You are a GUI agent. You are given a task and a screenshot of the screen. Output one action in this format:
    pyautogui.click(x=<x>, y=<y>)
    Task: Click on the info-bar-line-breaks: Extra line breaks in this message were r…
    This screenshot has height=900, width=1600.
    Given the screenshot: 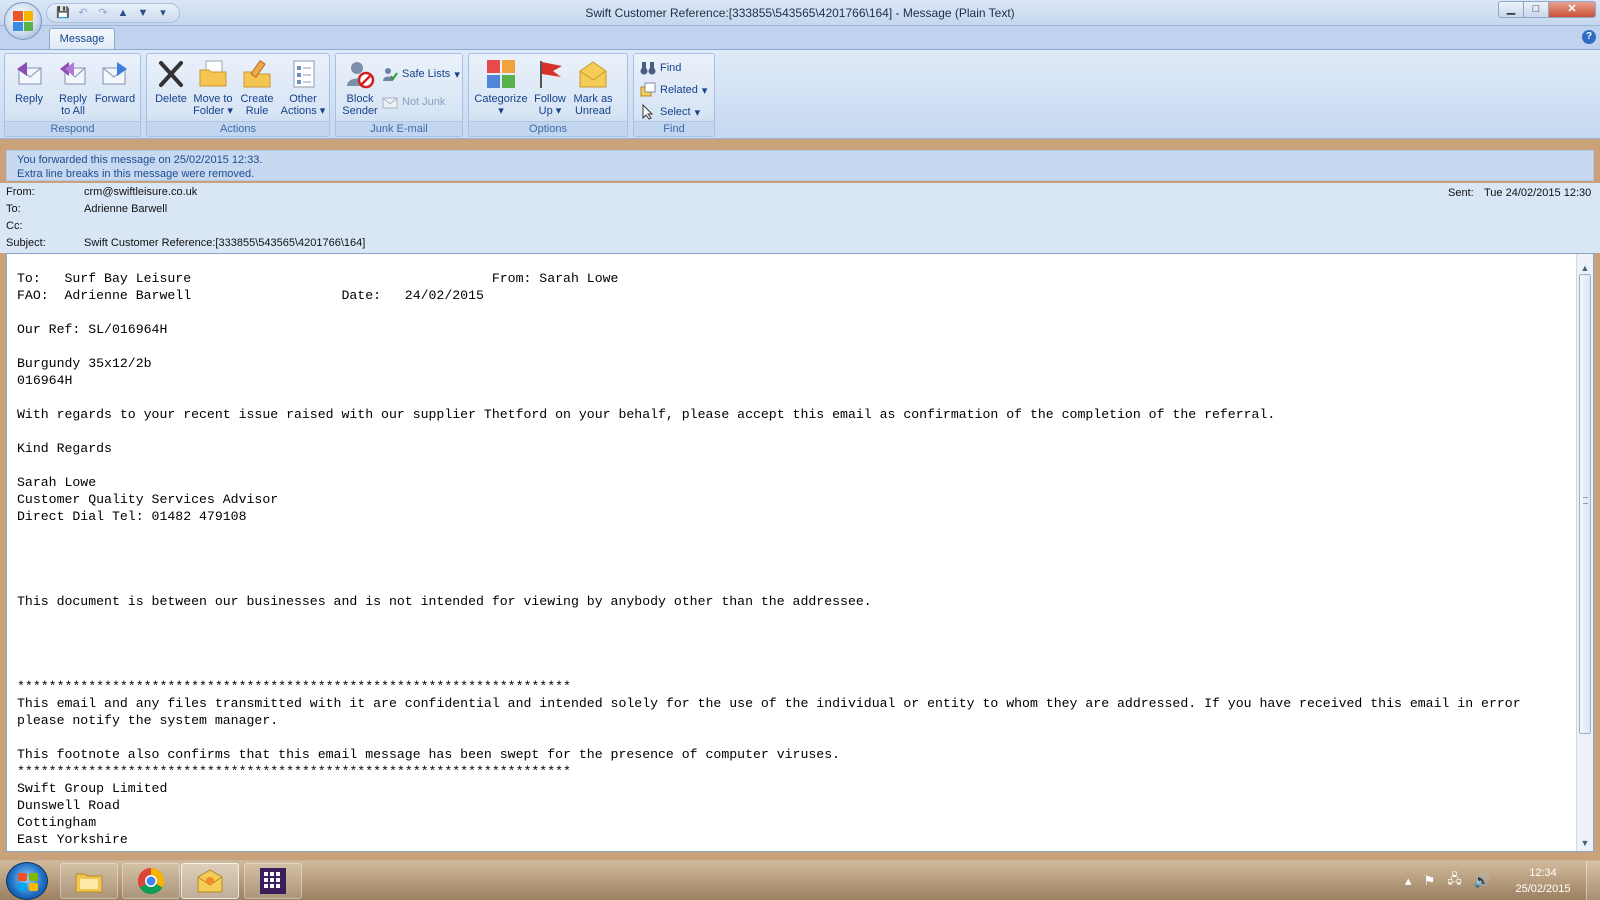 What is the action you would take?
    pyautogui.click(x=136, y=174)
    